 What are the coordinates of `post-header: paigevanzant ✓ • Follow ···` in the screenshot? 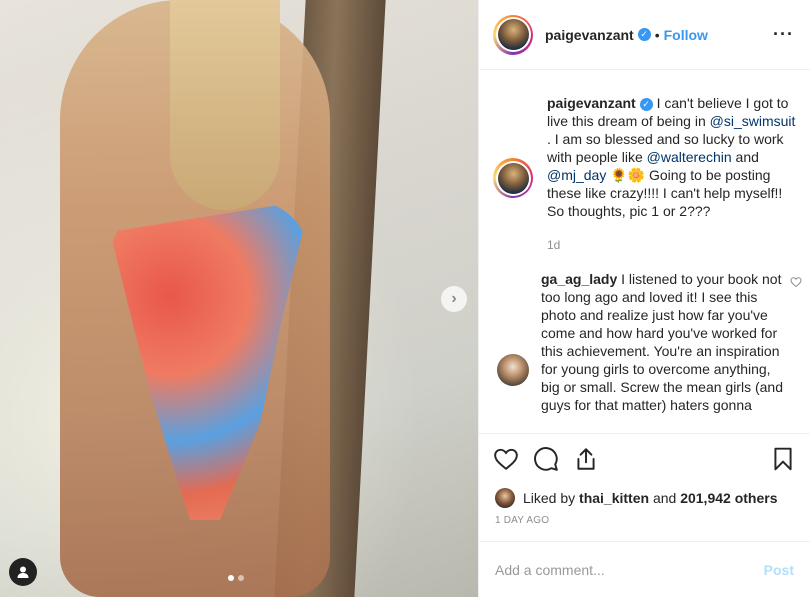 It's located at (644, 35).